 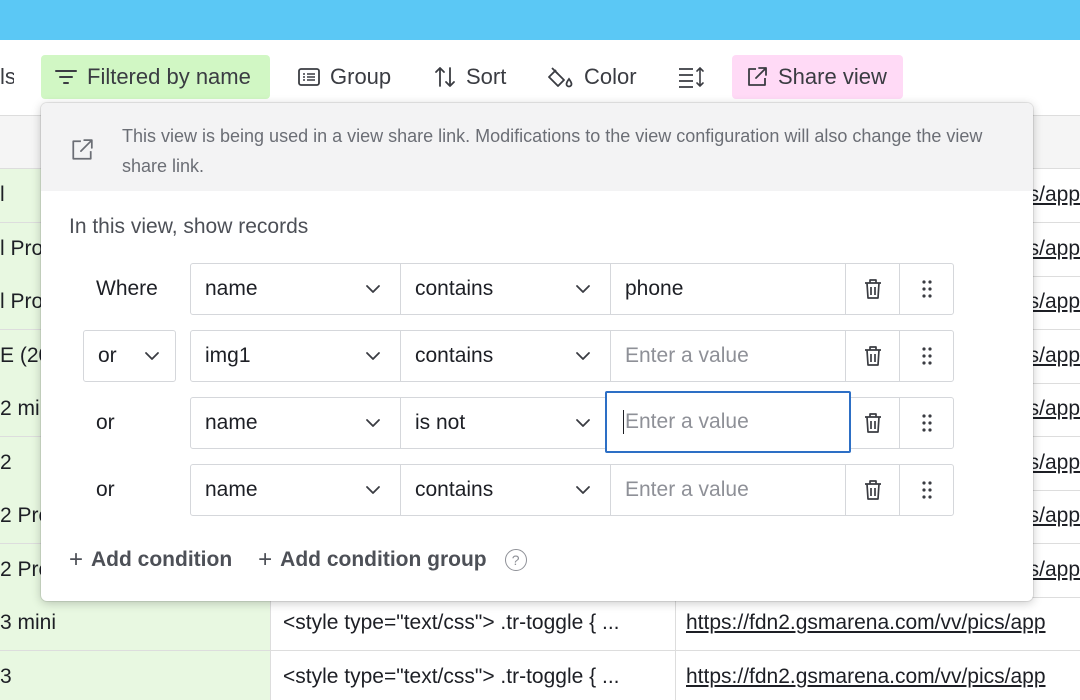 I want to click on toolbar-partial-item: ls, so click(x=7, y=77).